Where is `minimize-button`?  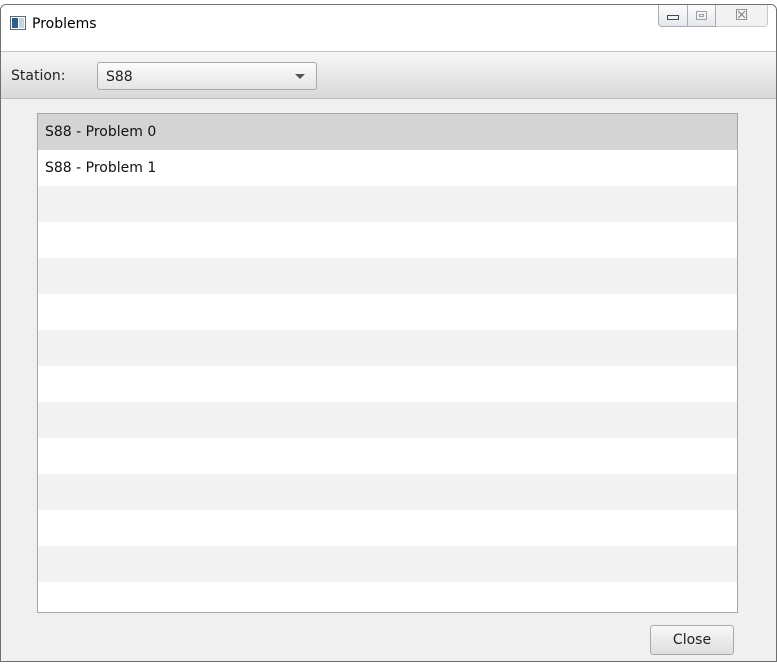 minimize-button is located at coordinates (673, 16).